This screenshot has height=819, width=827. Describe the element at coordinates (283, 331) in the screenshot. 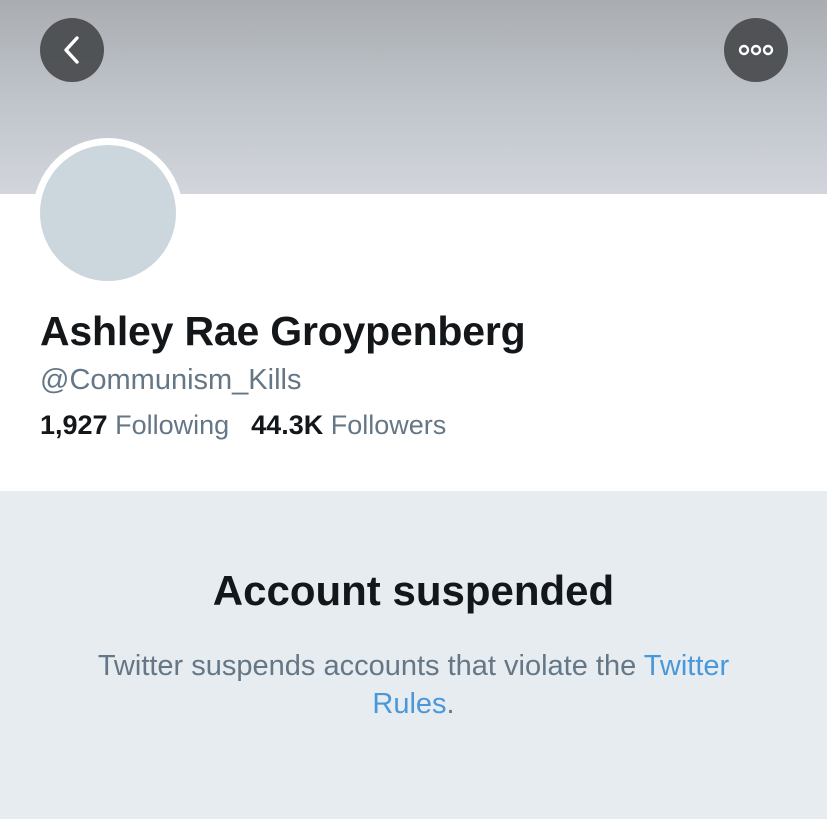

I see `profile-display-name: Ashley Rae Groypenberg` at that location.